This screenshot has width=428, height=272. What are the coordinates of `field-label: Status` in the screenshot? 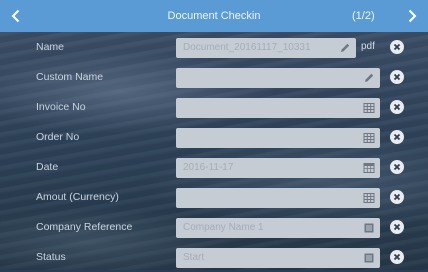 It's located at (51, 257).